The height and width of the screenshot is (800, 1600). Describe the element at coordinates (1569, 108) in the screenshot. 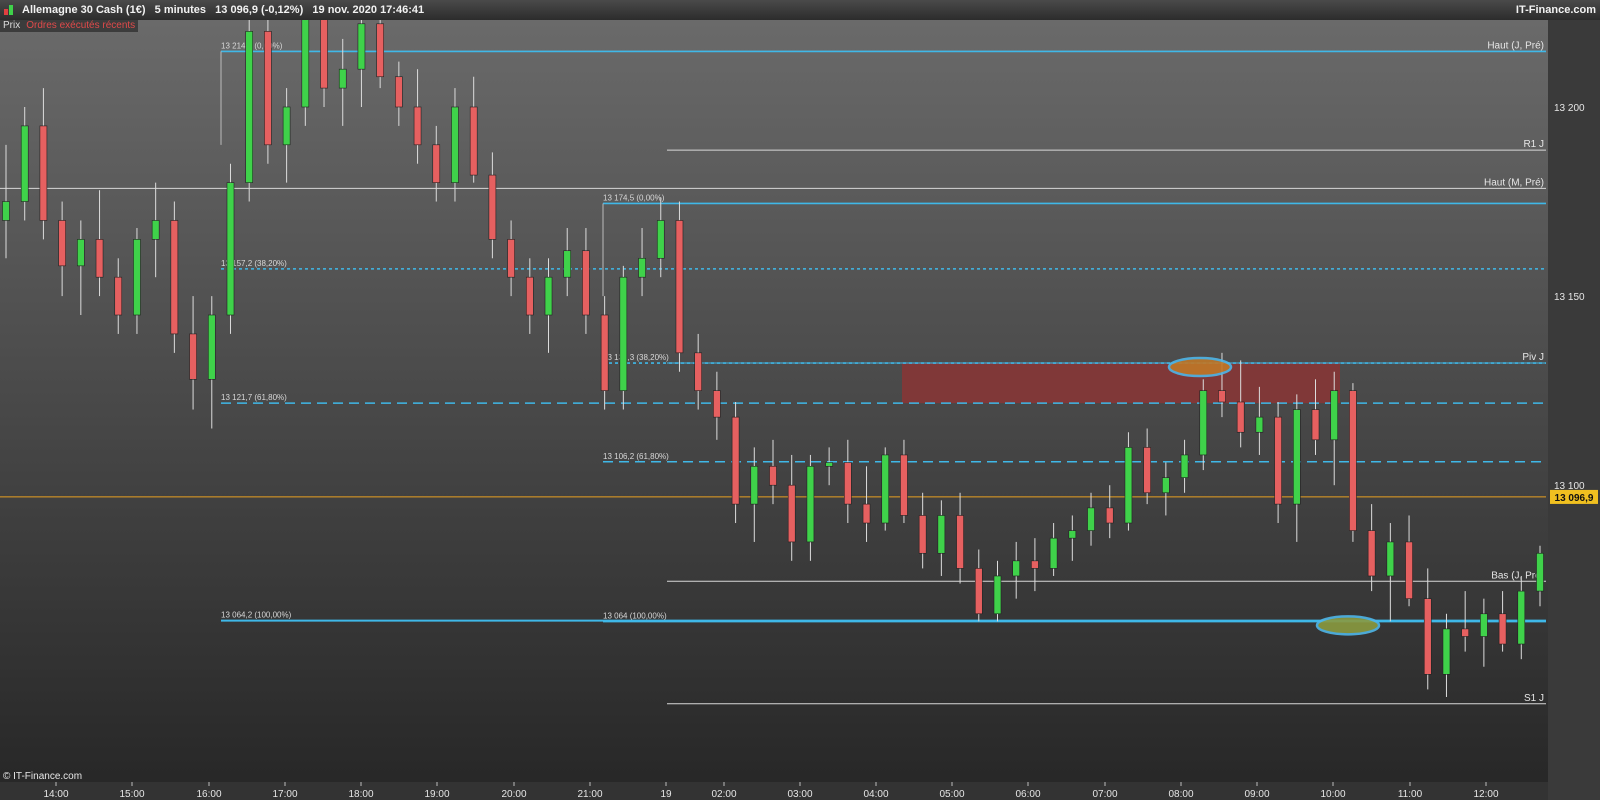

I see `y-tick-label: 13 200` at that location.